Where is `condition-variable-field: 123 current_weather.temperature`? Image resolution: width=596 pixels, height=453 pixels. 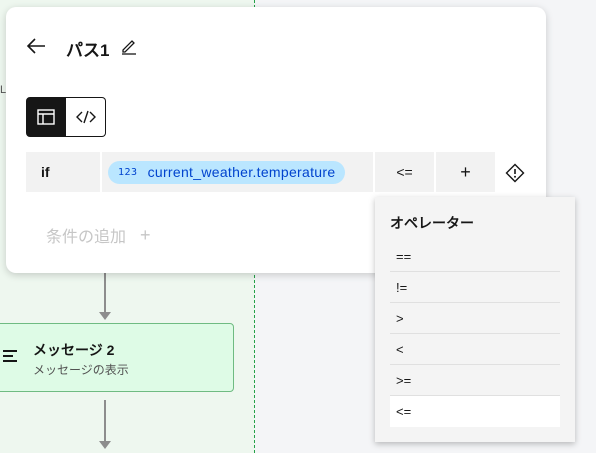 condition-variable-field: 123 current_weather.temperature is located at coordinates (237, 172).